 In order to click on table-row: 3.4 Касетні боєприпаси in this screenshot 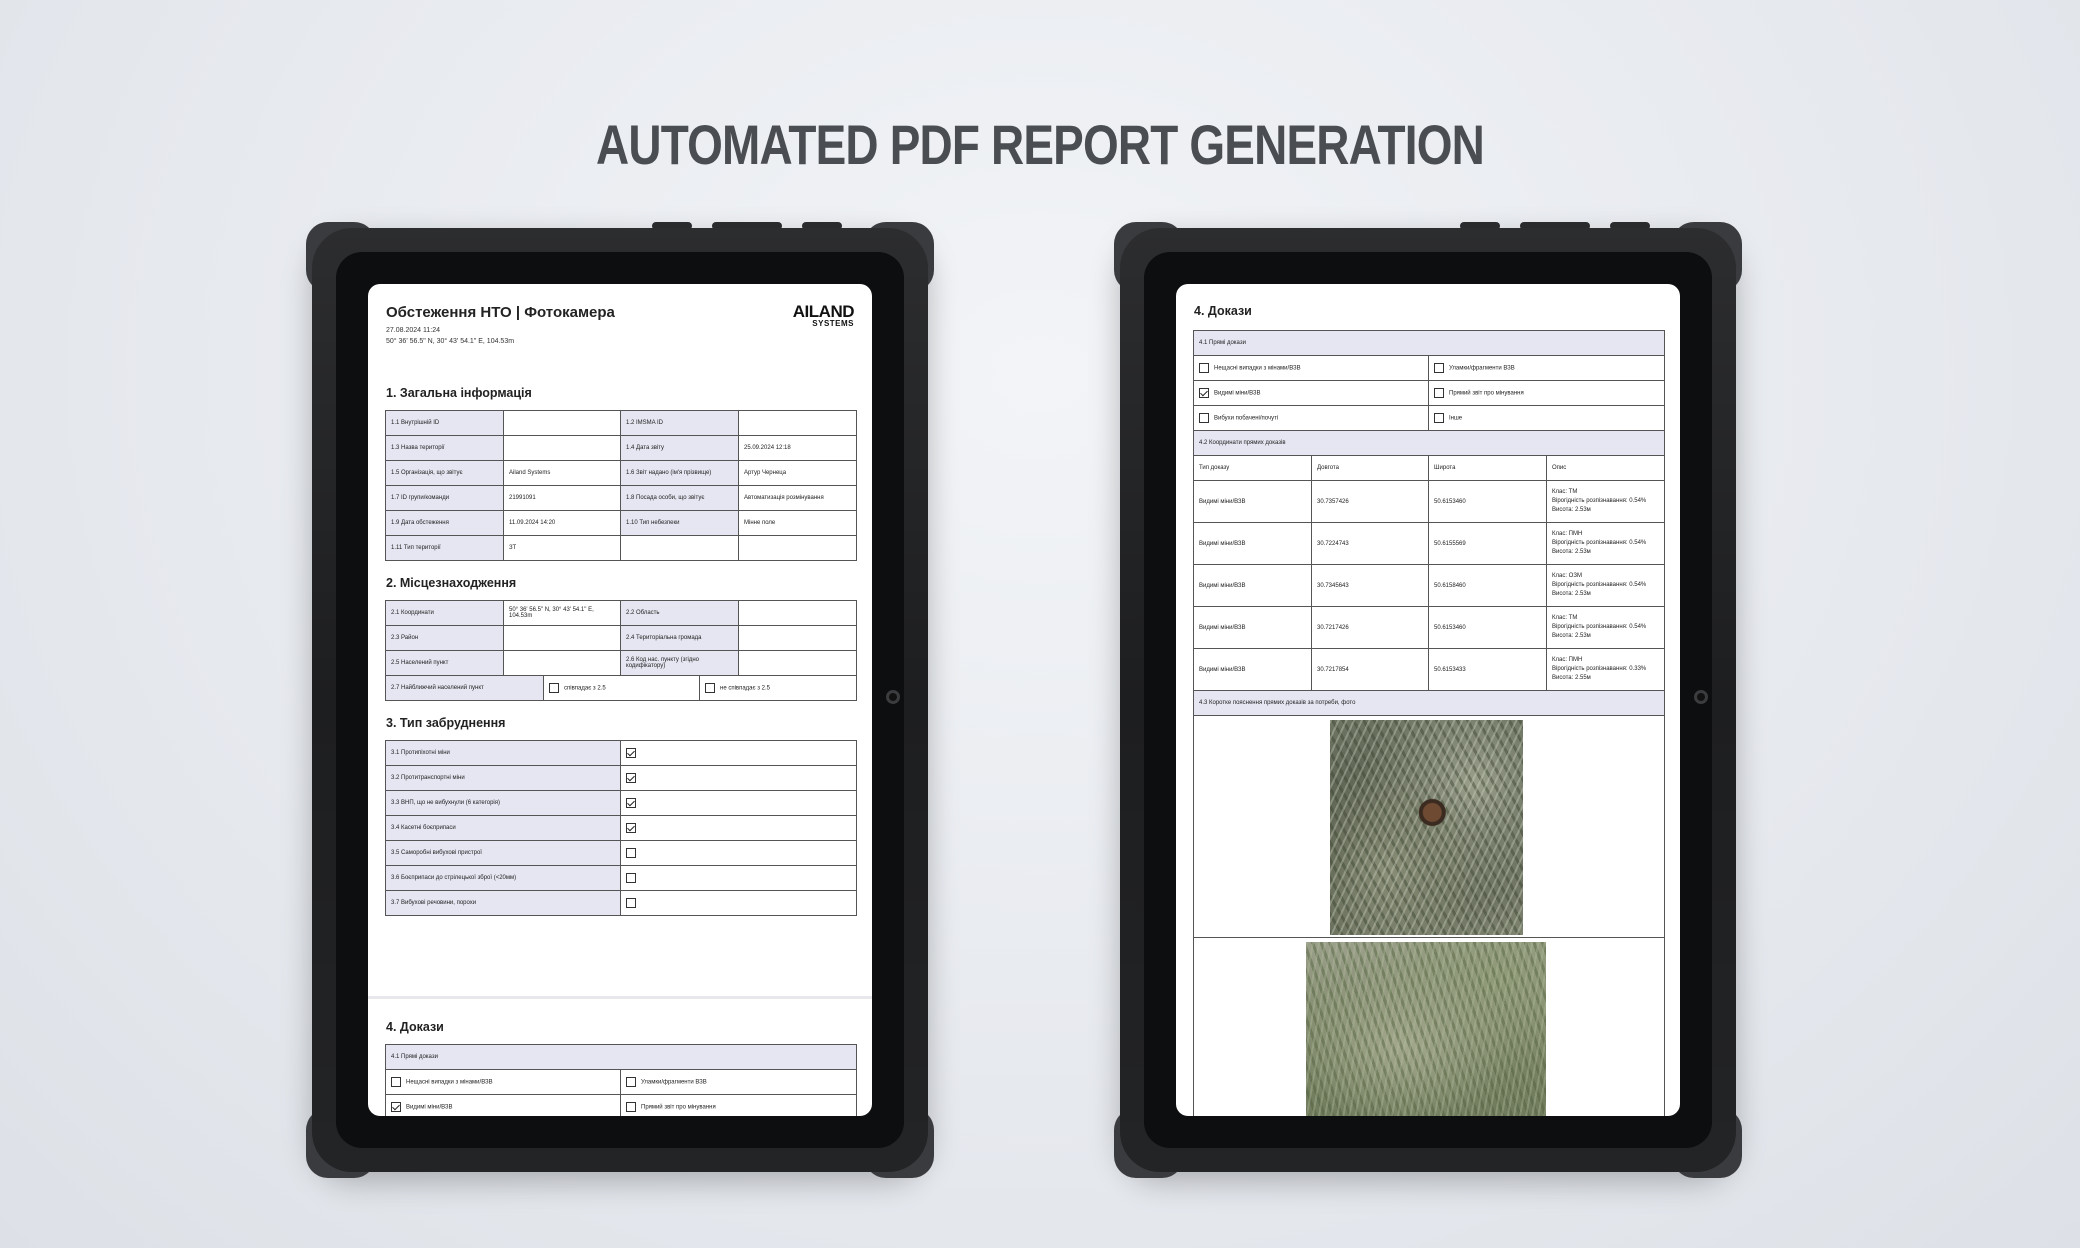, I will do `click(621, 828)`.